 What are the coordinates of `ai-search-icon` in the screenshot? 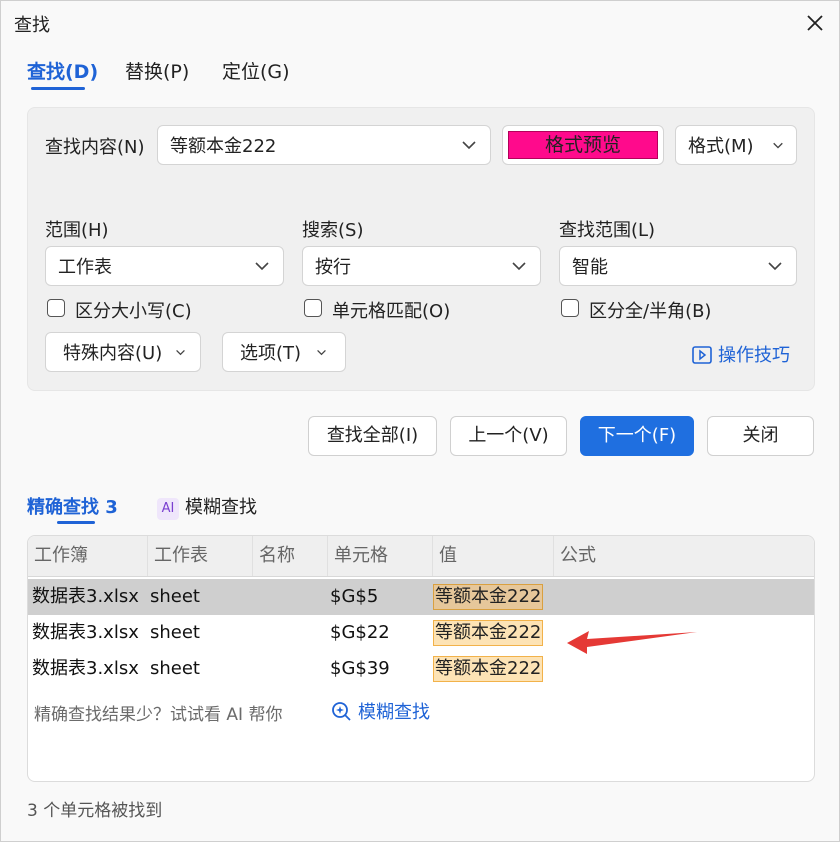 It's located at (341, 711).